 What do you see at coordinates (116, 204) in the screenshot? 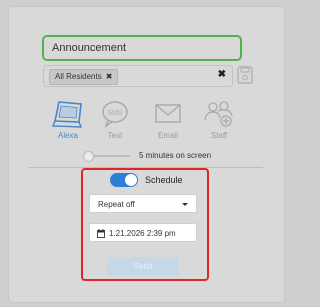
I see `repeat-select-value: Repeat off` at bounding box center [116, 204].